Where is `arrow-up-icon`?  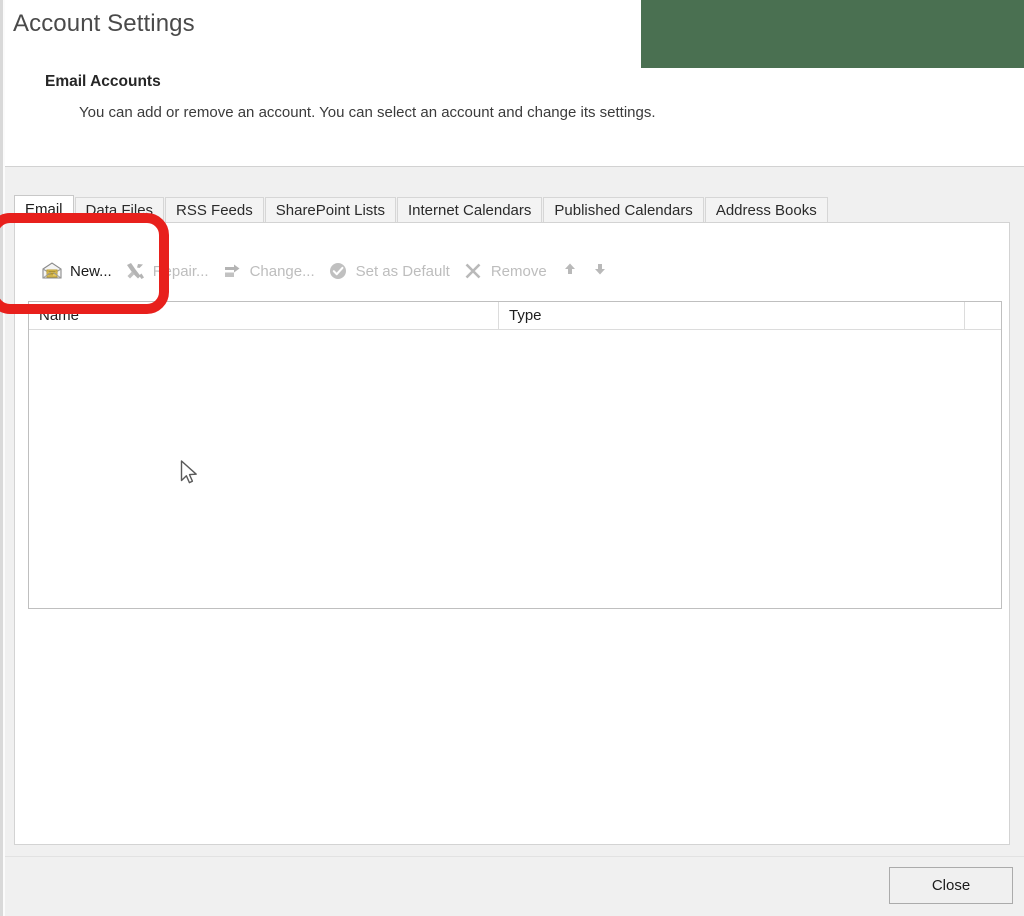 arrow-up-icon is located at coordinates (570, 271).